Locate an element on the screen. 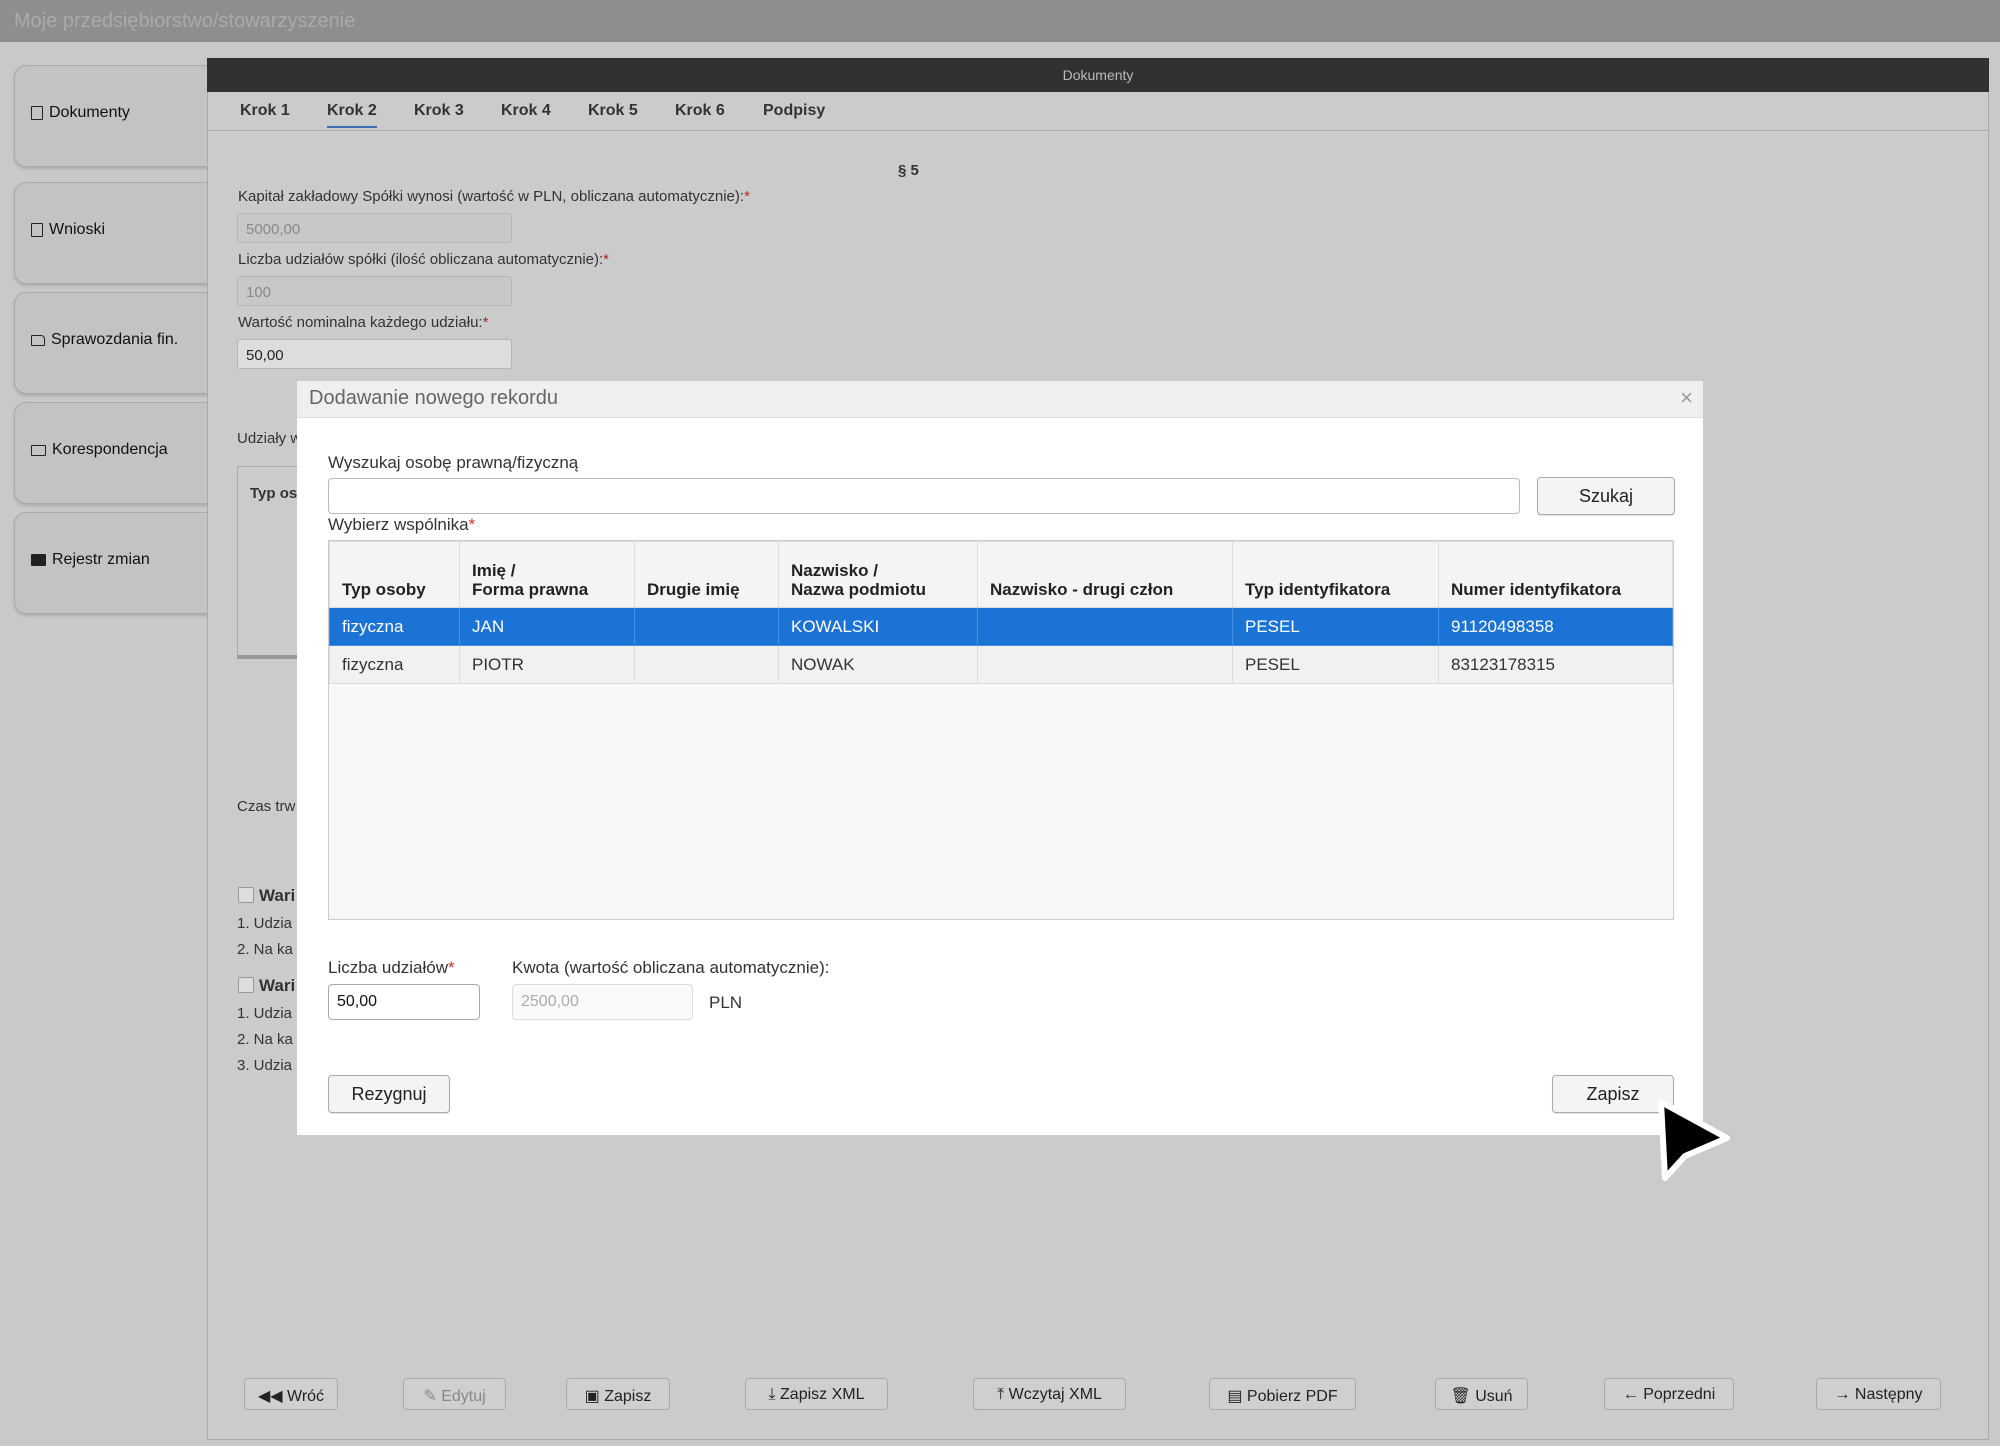 The image size is (2000, 1446). sidebar-item-label: Sprawozdania fin. is located at coordinates (115, 339).